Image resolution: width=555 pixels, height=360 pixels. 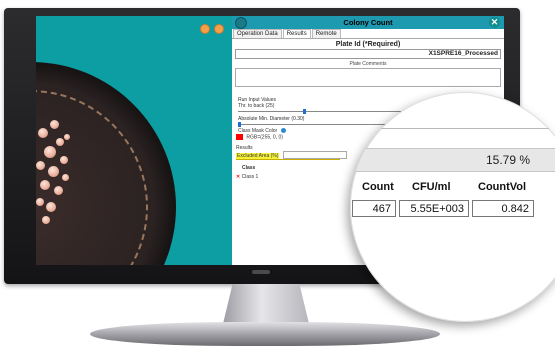 What do you see at coordinates (239, 137) in the screenshot?
I see `mask-color-swatch` at bounding box center [239, 137].